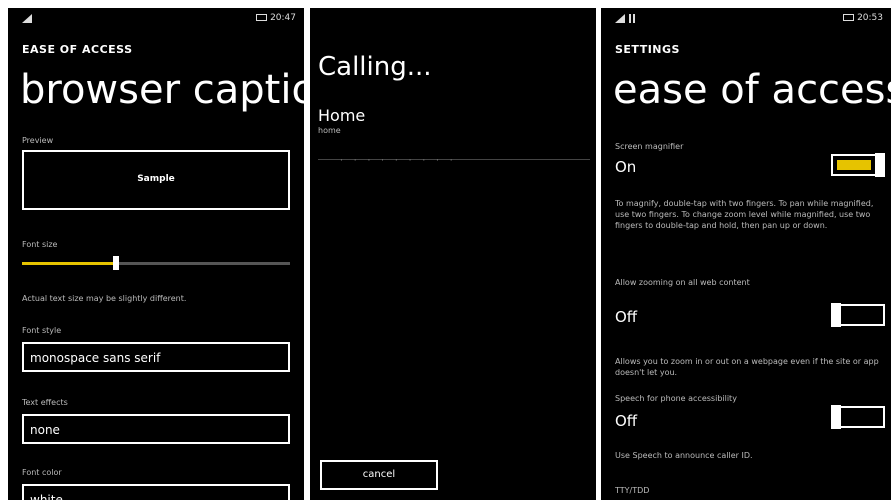  What do you see at coordinates (682, 282) in the screenshot?
I see `zoom-label: Allow zooming on all web content` at bounding box center [682, 282].